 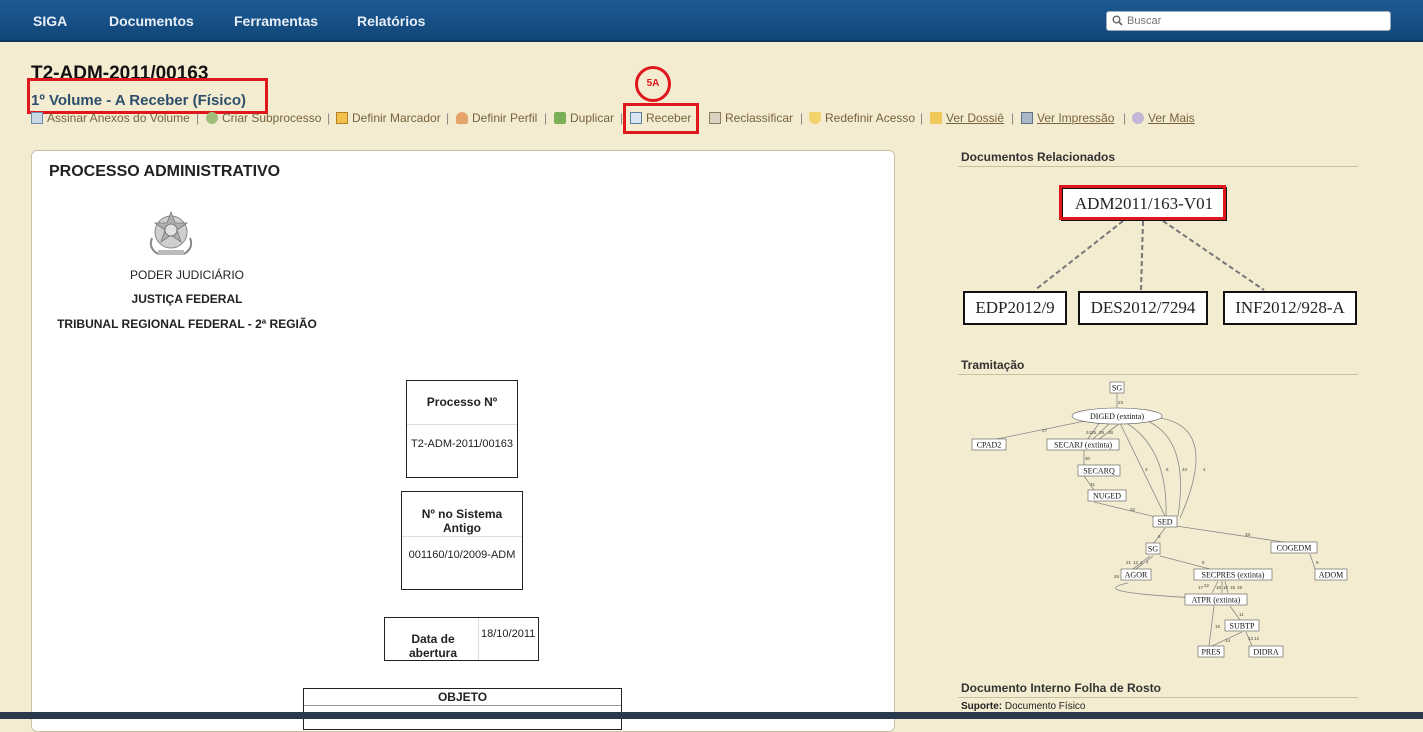 What do you see at coordinates (187, 324) in the screenshot?
I see `org-tribunal: TRIBUNAL REGIONAL FEDERAL - 2ª REGIÃO` at bounding box center [187, 324].